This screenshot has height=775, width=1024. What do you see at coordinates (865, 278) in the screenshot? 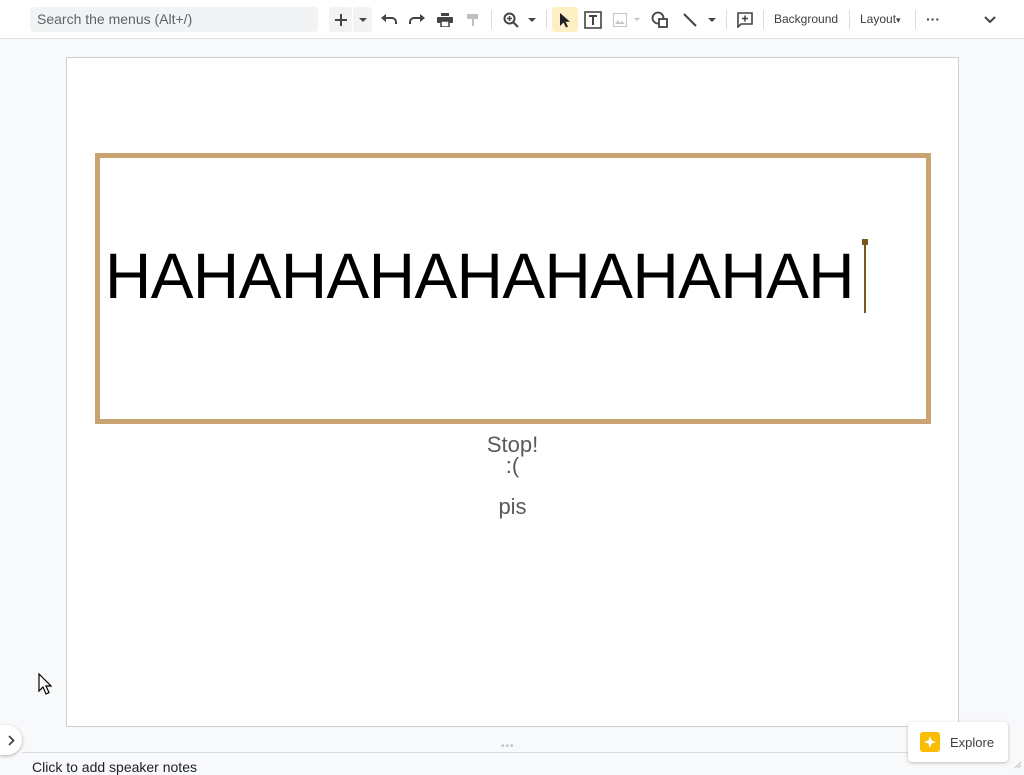
I see `text-cursor` at bounding box center [865, 278].